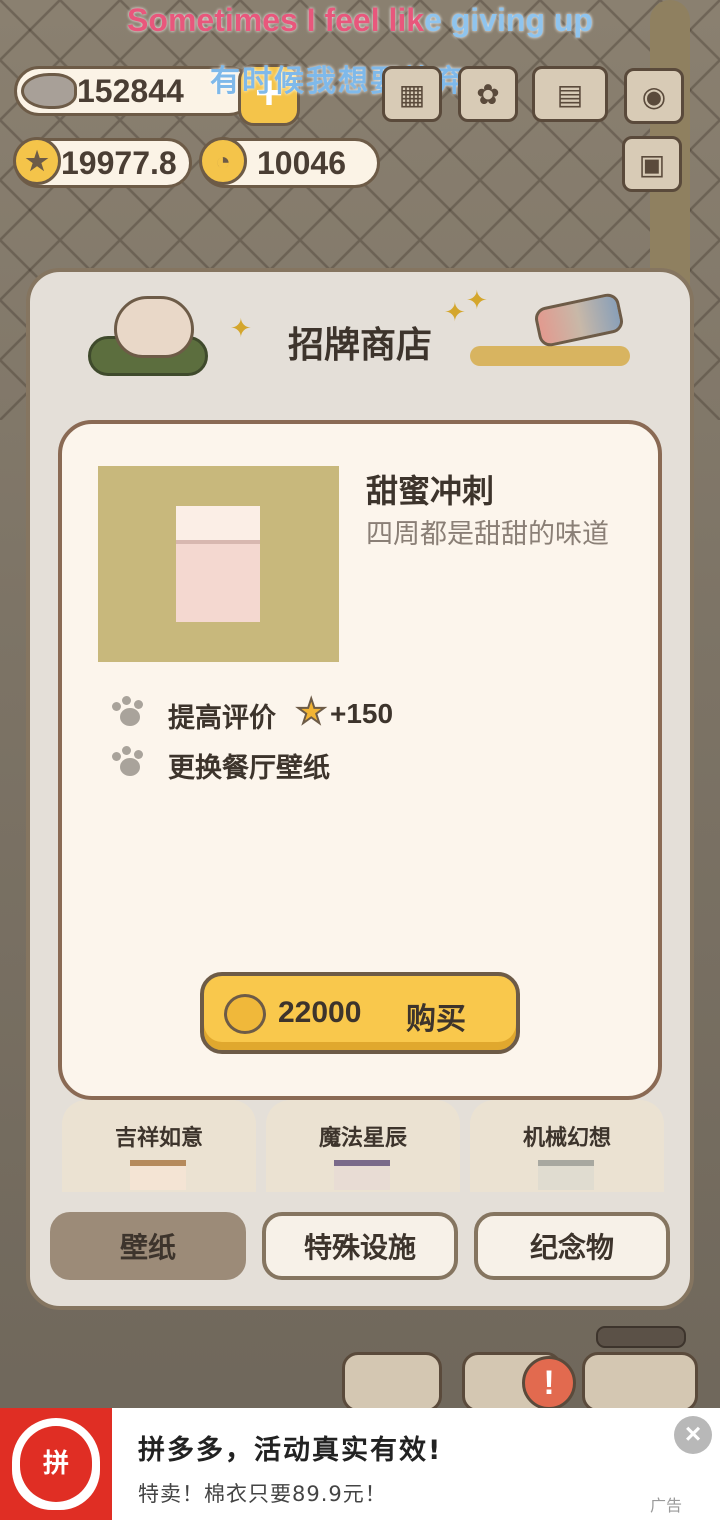 The height and width of the screenshot is (1520, 720). I want to click on wallpaper-card: 吉祥如意, so click(159, 1146).